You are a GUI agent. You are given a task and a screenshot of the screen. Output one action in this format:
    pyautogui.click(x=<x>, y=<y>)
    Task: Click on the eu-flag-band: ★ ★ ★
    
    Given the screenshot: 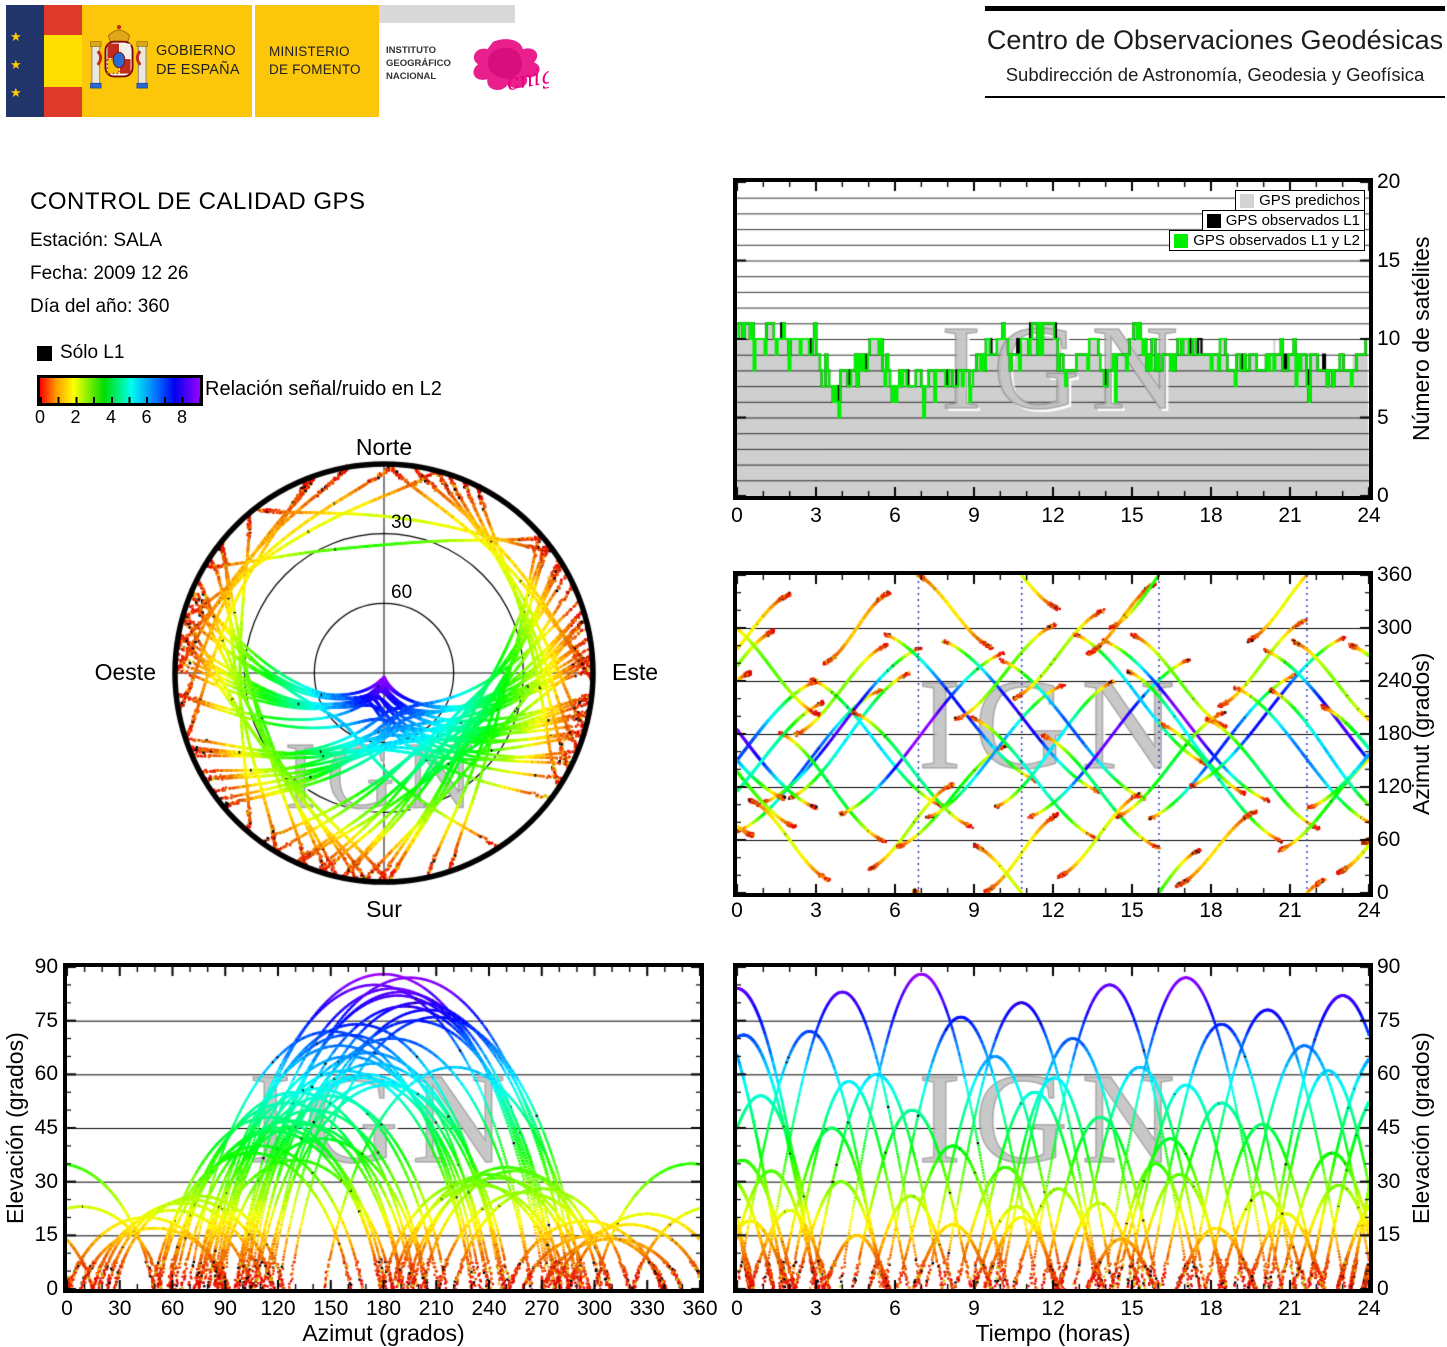 What is the action you would take?
    pyautogui.click(x=25, y=61)
    